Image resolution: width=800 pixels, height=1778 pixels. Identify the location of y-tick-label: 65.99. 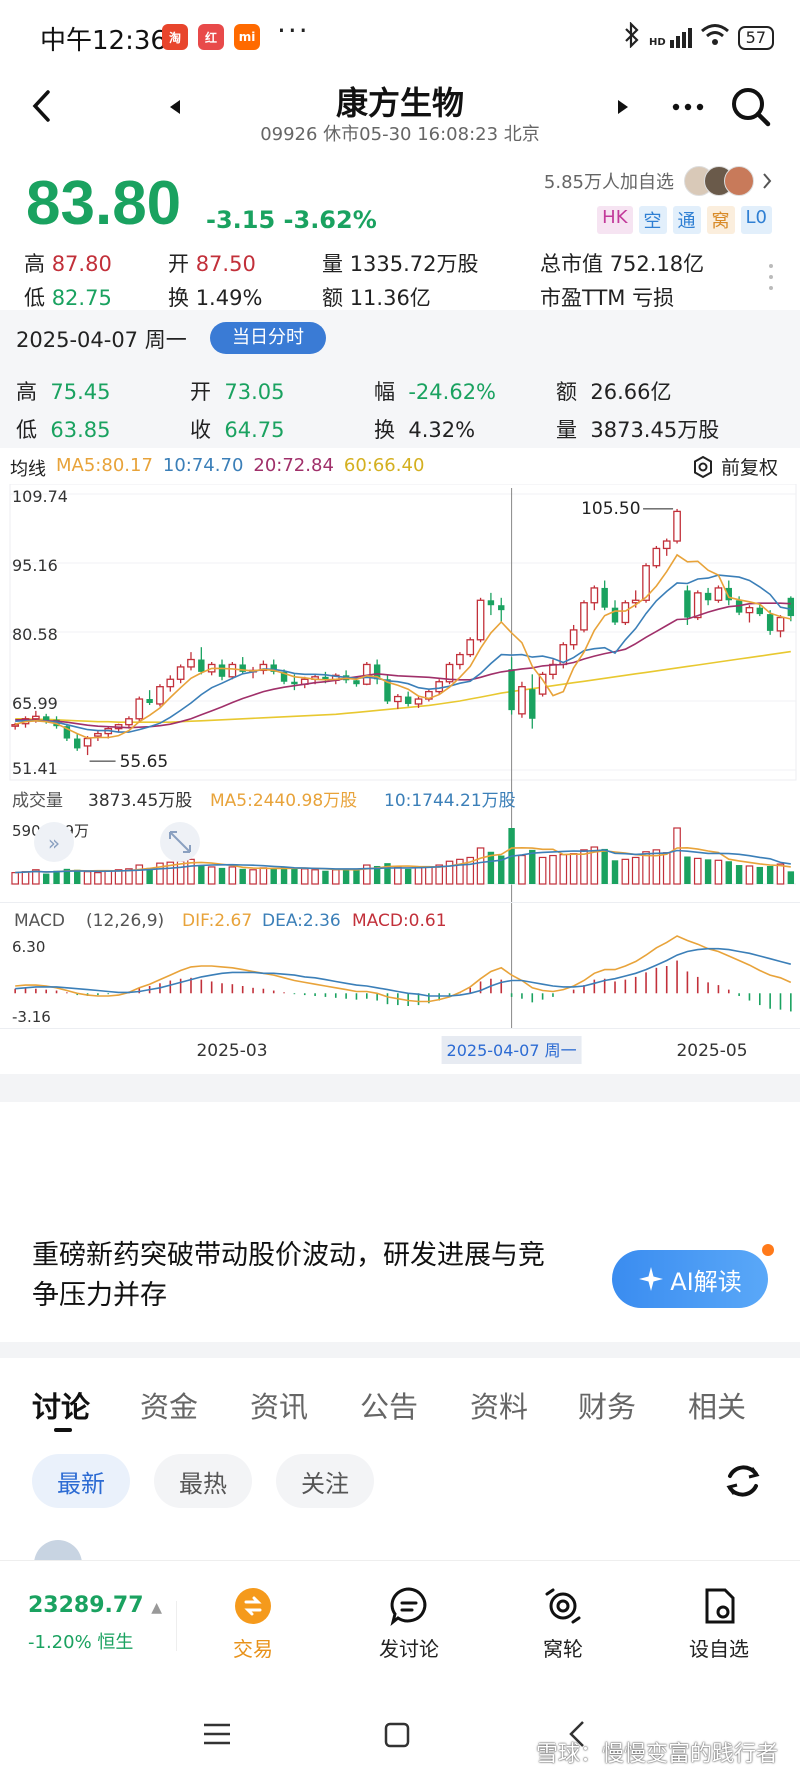
(35, 703).